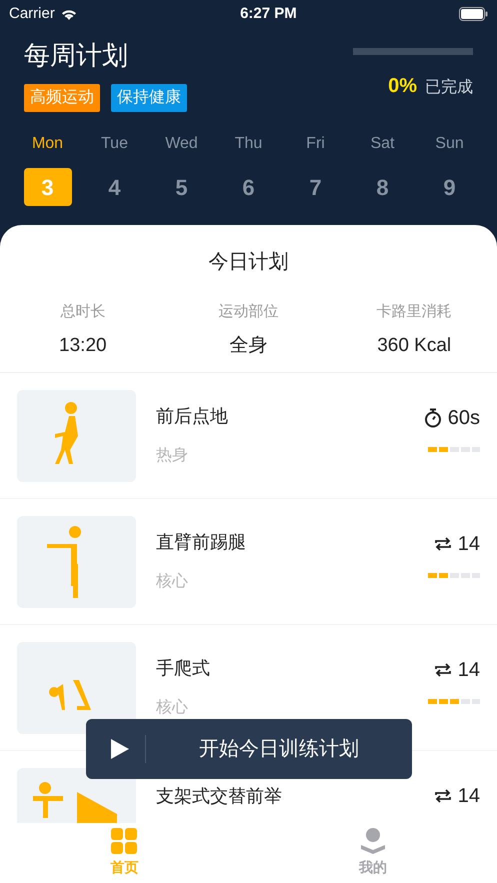 The width and height of the screenshot is (497, 883). Describe the element at coordinates (248, 187) in the screenshot. I see `date-button: 6` at that location.